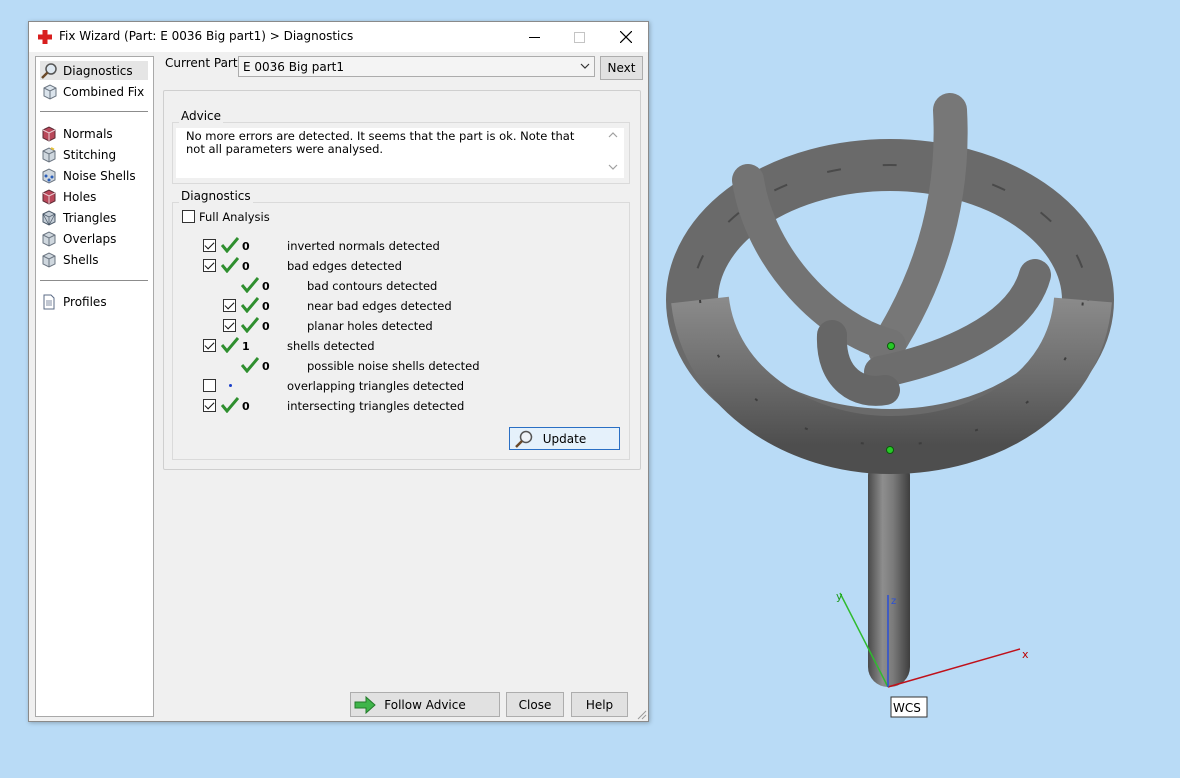 Image resolution: width=1180 pixels, height=778 pixels. What do you see at coordinates (209, 405) in the screenshot?
I see `intersecting-triangles-checkbox` at bounding box center [209, 405].